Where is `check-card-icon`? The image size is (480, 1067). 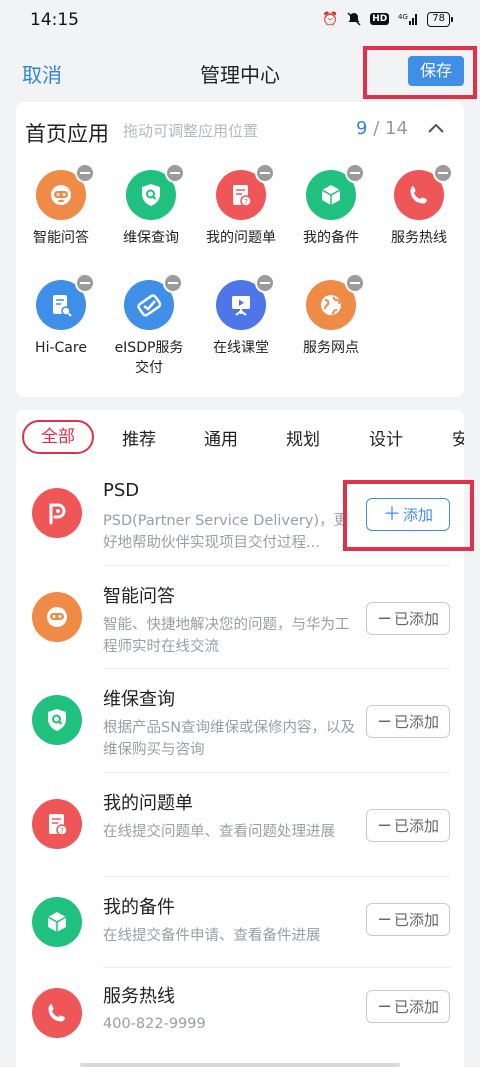
check-card-icon is located at coordinates (153, 301).